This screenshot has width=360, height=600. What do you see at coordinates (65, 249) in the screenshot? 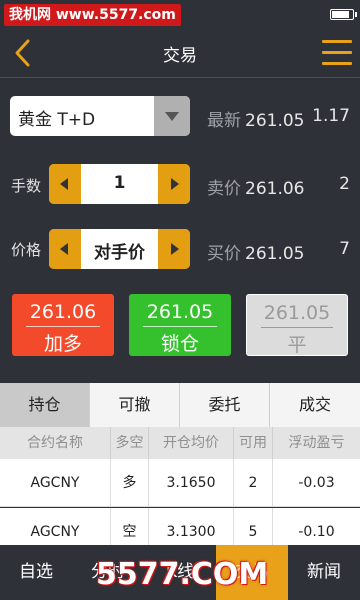
I see `price-decrease-icon` at bounding box center [65, 249].